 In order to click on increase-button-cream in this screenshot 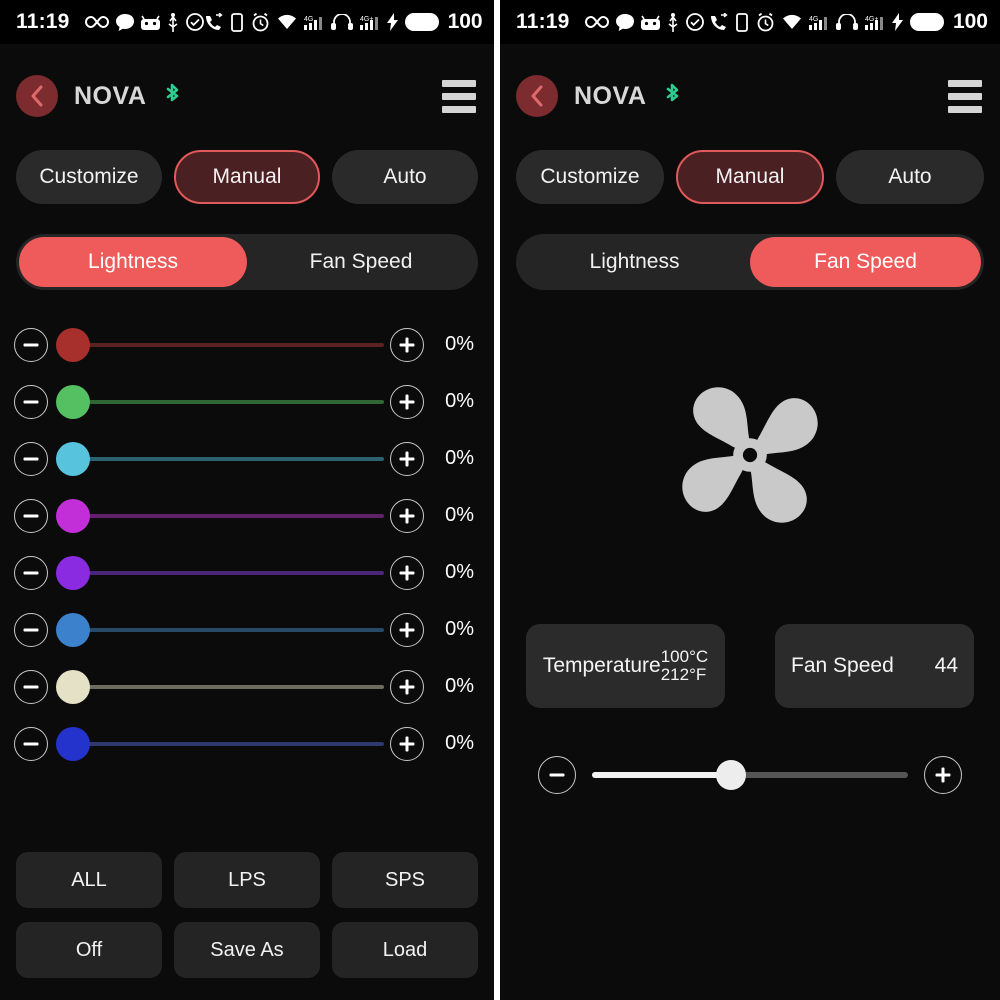, I will do `click(407, 686)`.